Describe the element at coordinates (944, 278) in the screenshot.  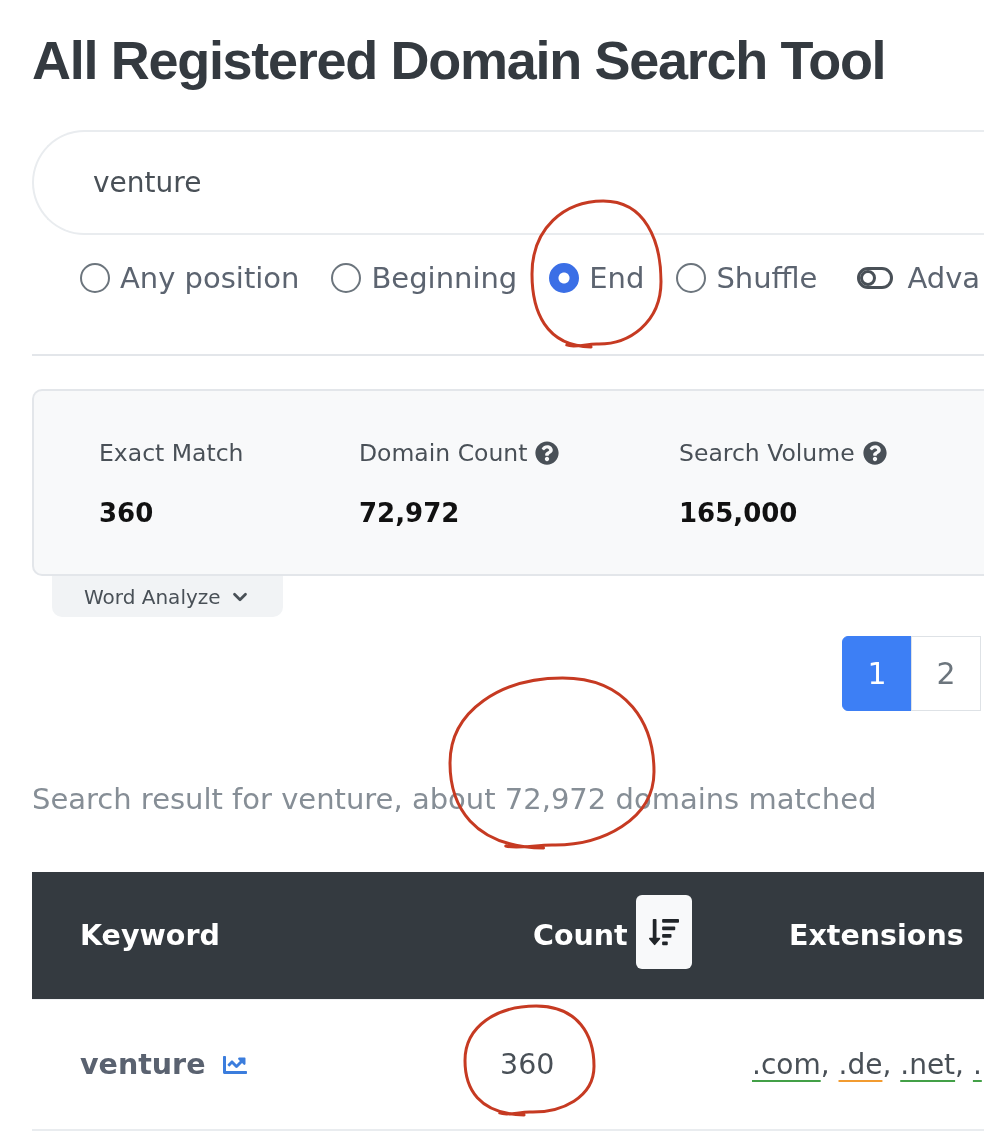
I see `toggle-label: Adva` at that location.